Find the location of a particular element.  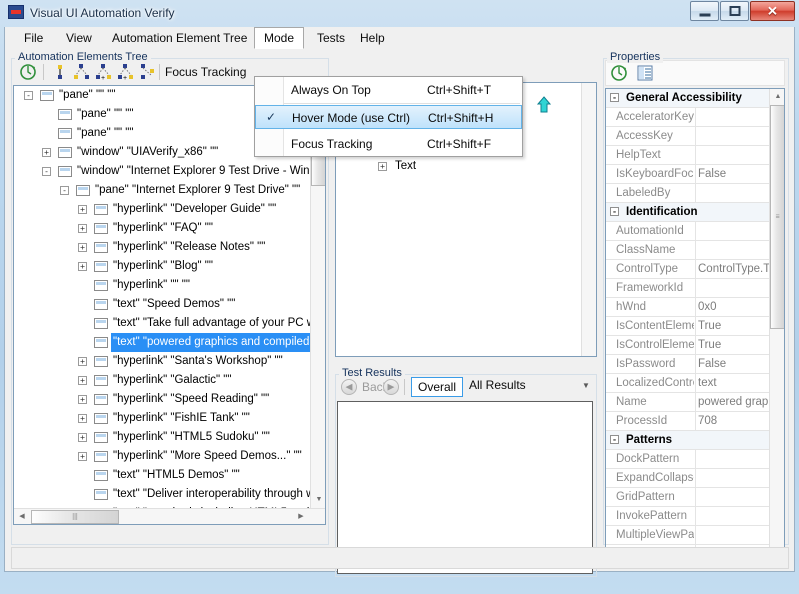

tree-hscroll-thumb: ||| is located at coordinates (75, 517).